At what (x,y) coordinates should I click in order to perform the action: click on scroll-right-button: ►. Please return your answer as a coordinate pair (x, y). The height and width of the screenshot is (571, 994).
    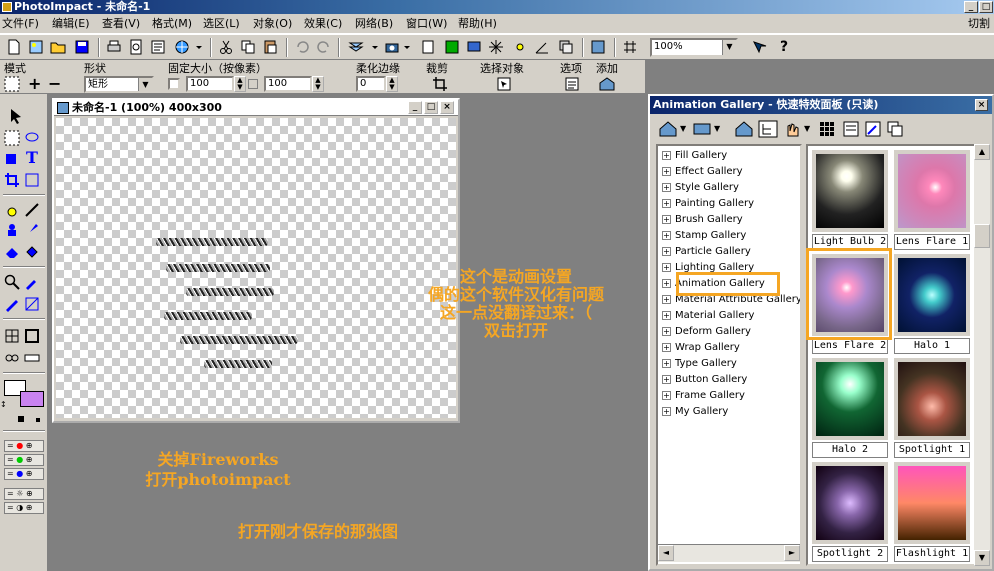
    Looking at the image, I should click on (792, 553).